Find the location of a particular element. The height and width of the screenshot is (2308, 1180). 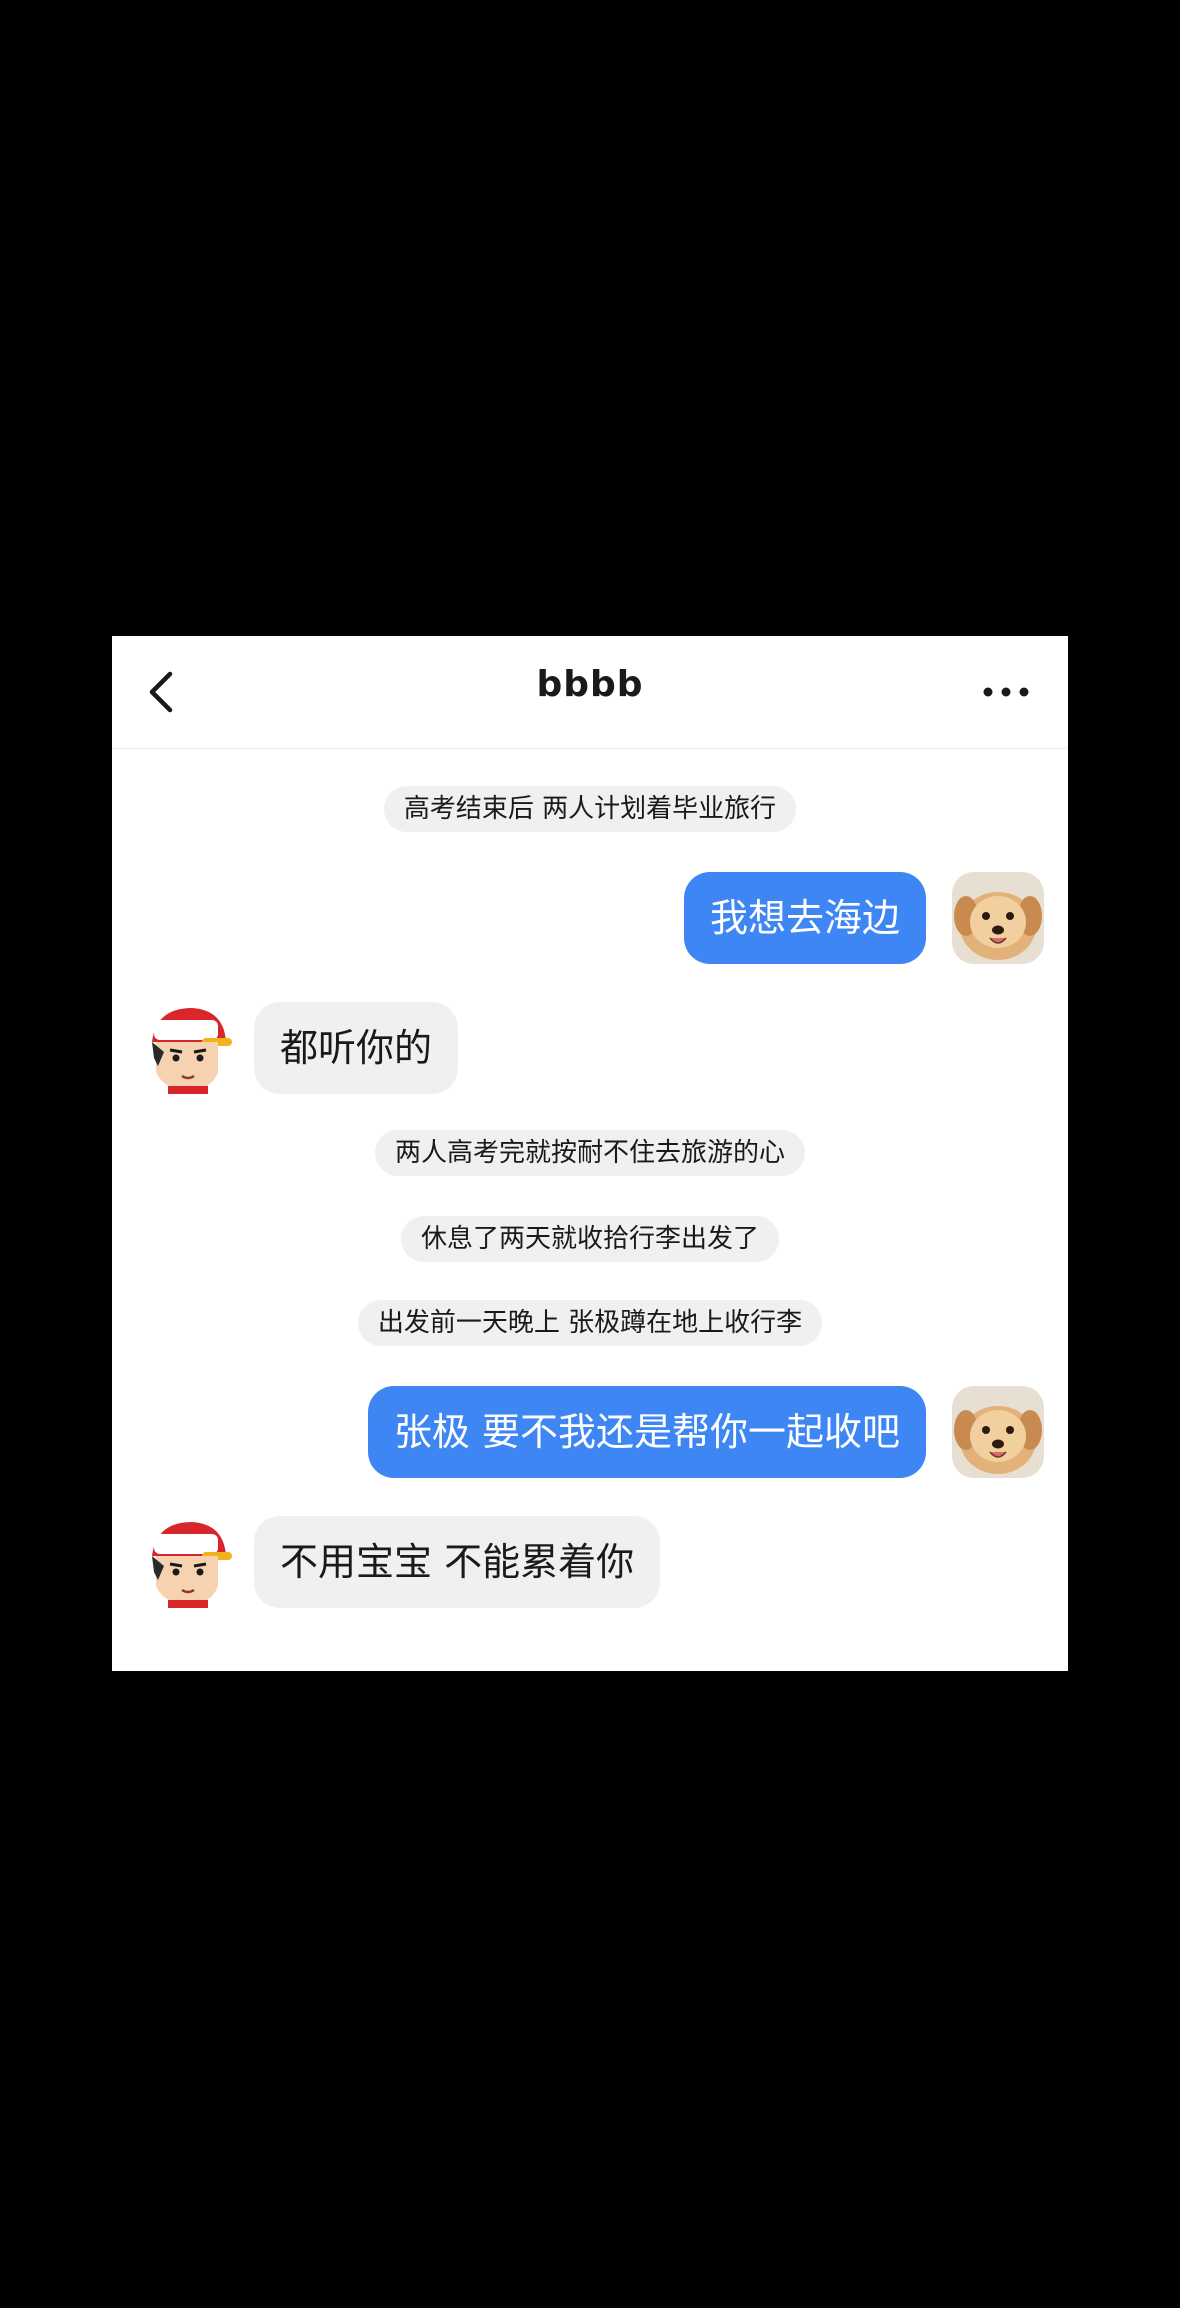

system-message: 出发前一天晚上 张极蹲在地上收行李 is located at coordinates (590, 1323).